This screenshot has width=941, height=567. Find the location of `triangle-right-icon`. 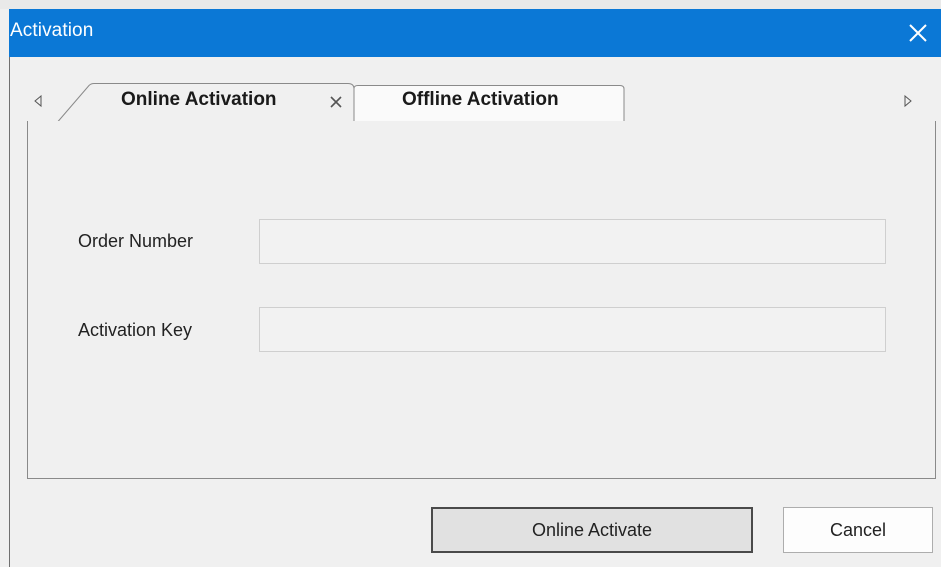

triangle-right-icon is located at coordinates (908, 101).